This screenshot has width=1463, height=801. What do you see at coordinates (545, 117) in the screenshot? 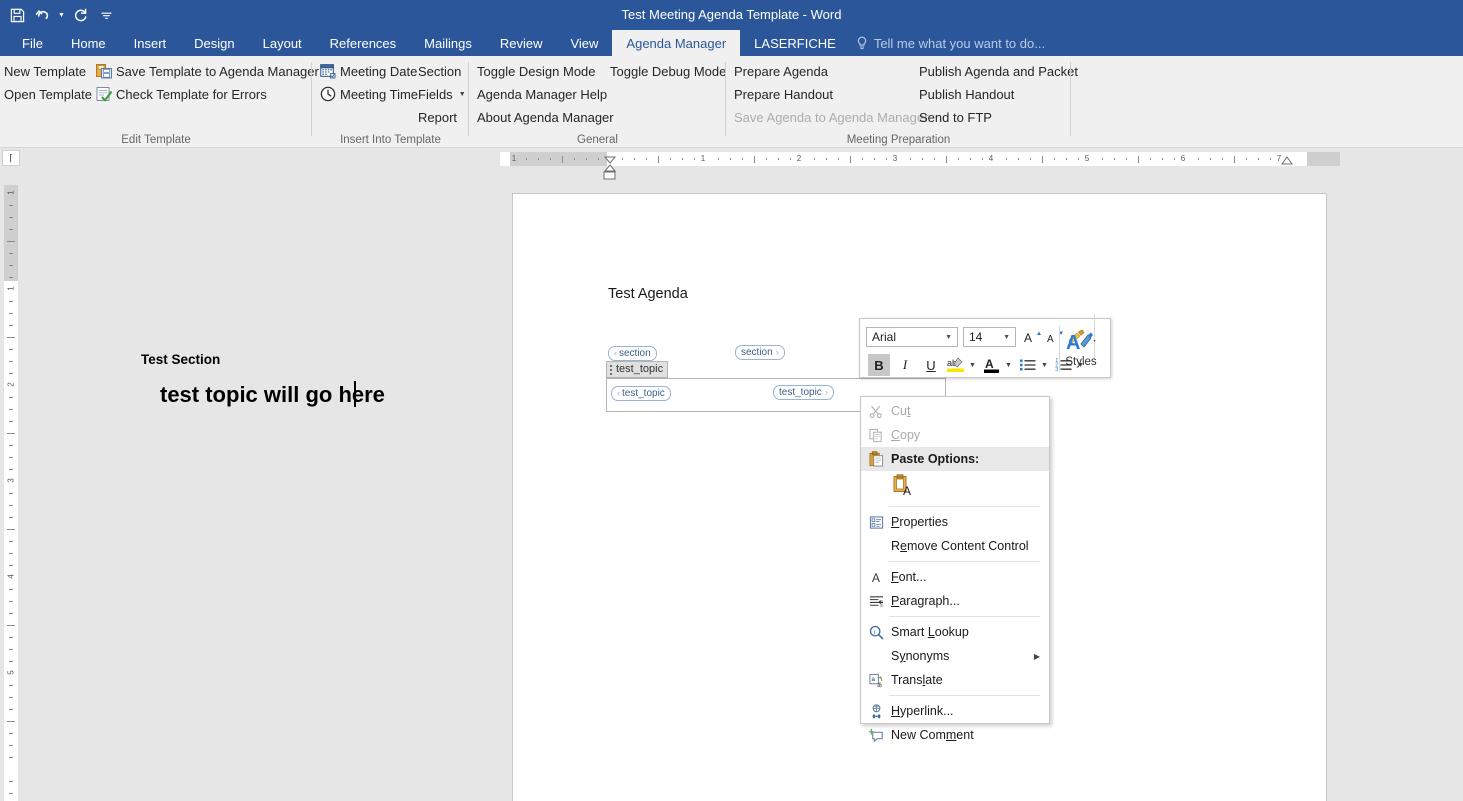
I see `ribbon-about-agenda-manager: About Agenda Manager` at bounding box center [545, 117].